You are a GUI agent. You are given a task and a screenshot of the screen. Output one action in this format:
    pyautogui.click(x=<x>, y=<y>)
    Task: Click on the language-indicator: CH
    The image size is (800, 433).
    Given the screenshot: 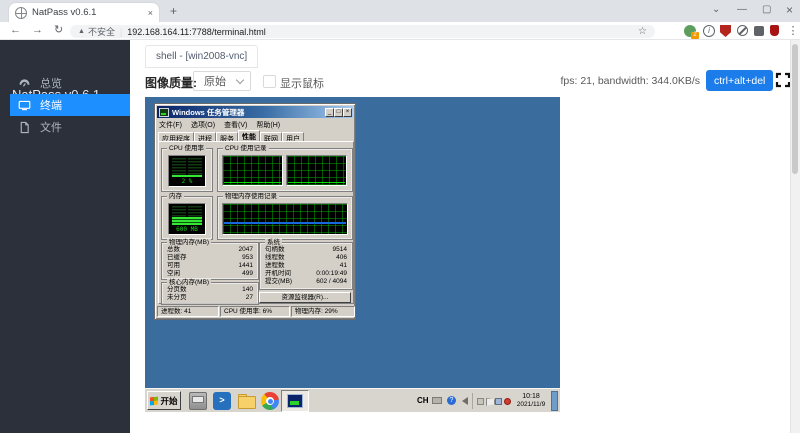 What is the action you would take?
    pyautogui.click(x=423, y=400)
    